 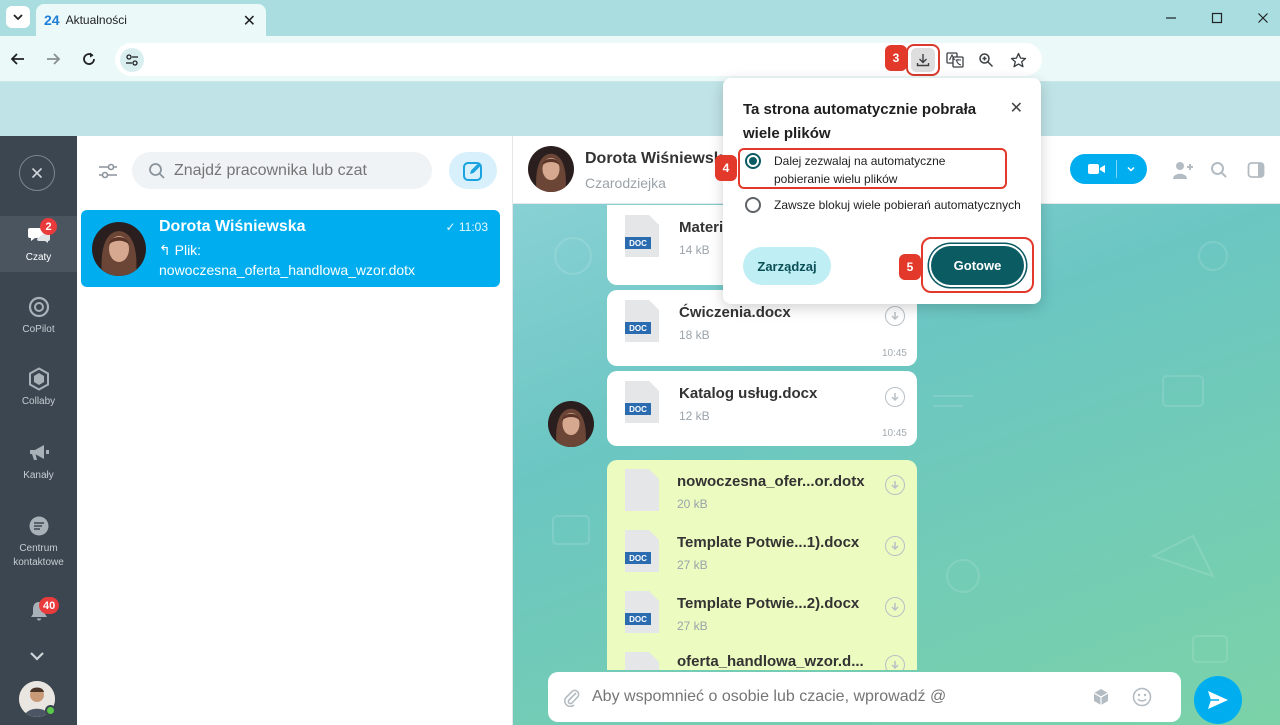 I want to click on close-menu-button, so click(x=37, y=173).